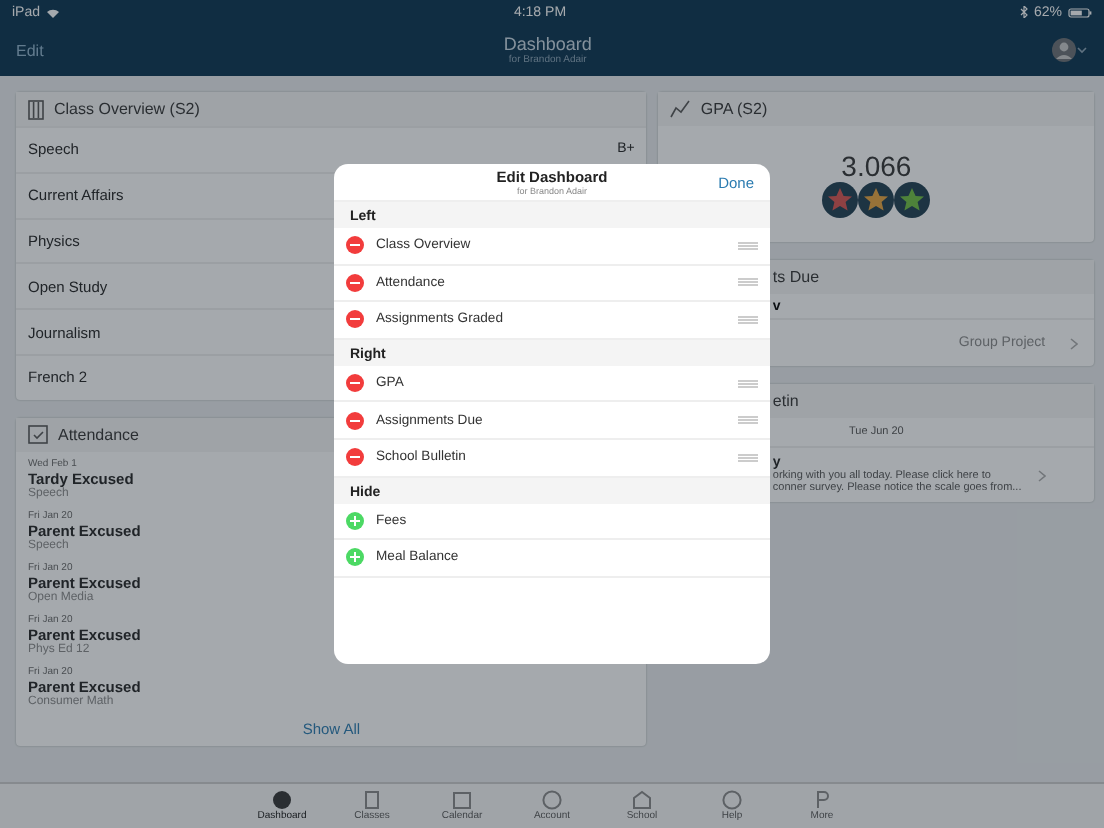 The height and width of the screenshot is (828, 1104). Describe the element at coordinates (734, 109) in the screenshot. I see `card-title: GPA (S2)` at that location.